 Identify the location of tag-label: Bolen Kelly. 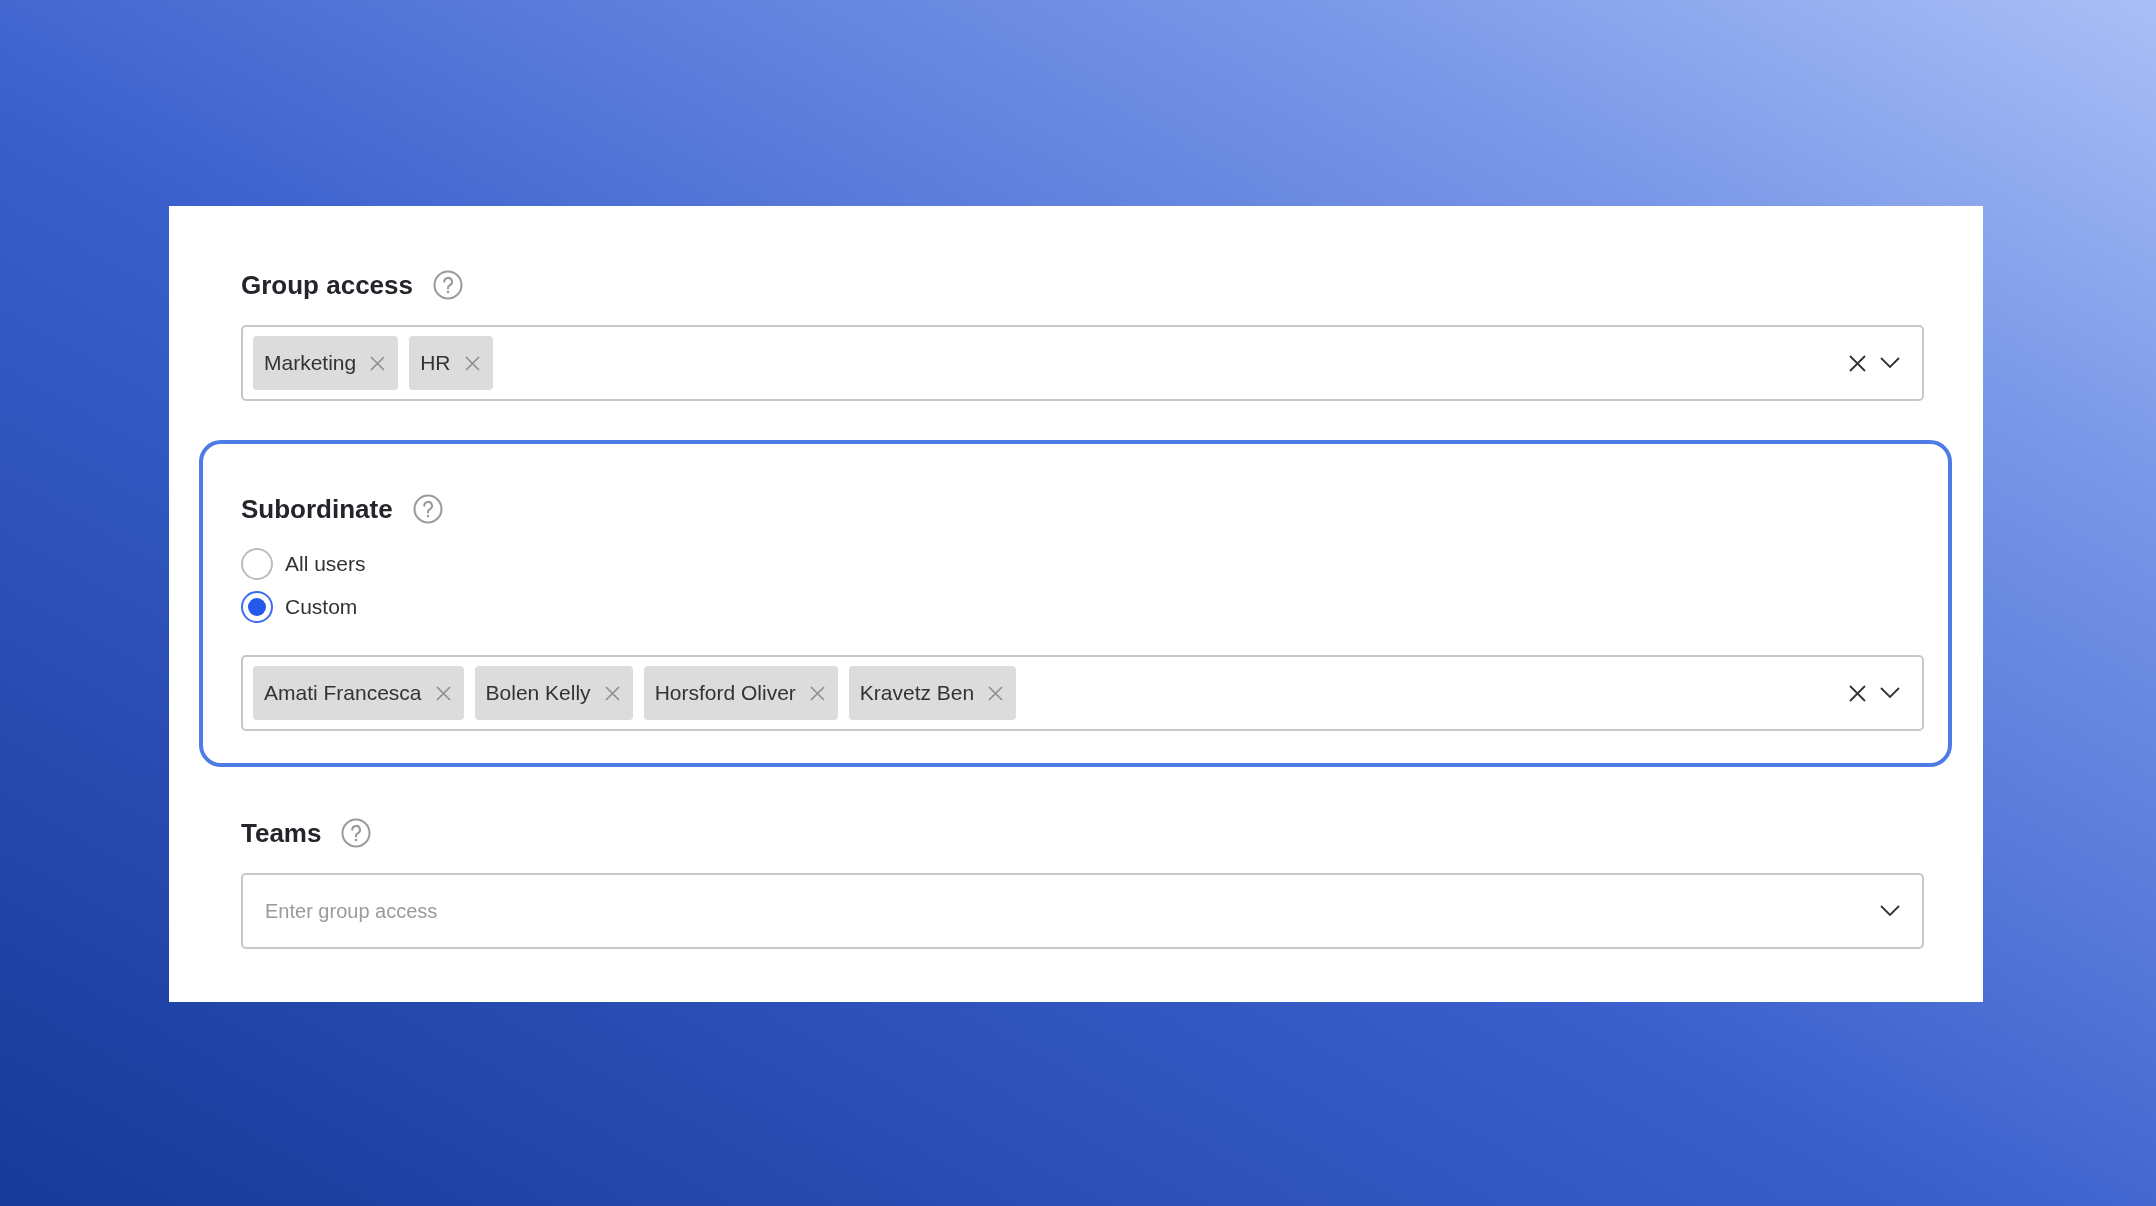
(538, 693).